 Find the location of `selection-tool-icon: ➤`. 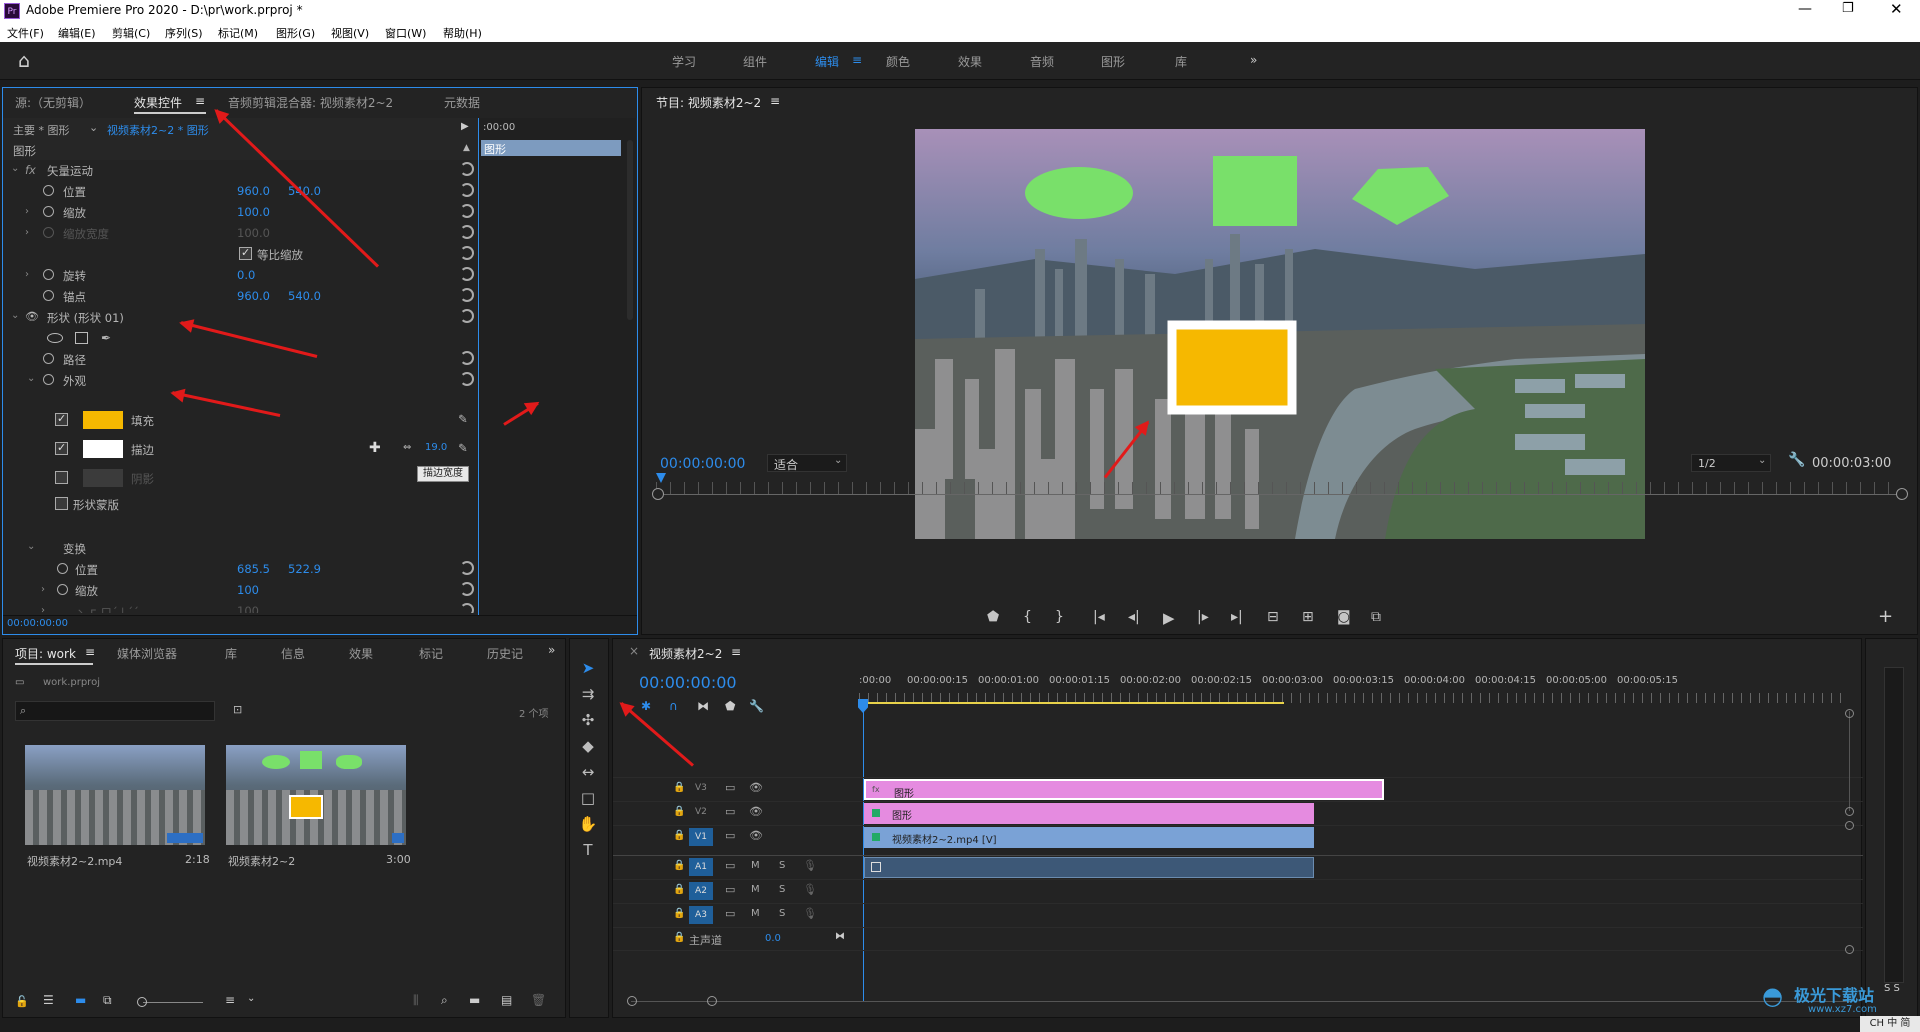

selection-tool-icon: ➤ is located at coordinates (588, 672).